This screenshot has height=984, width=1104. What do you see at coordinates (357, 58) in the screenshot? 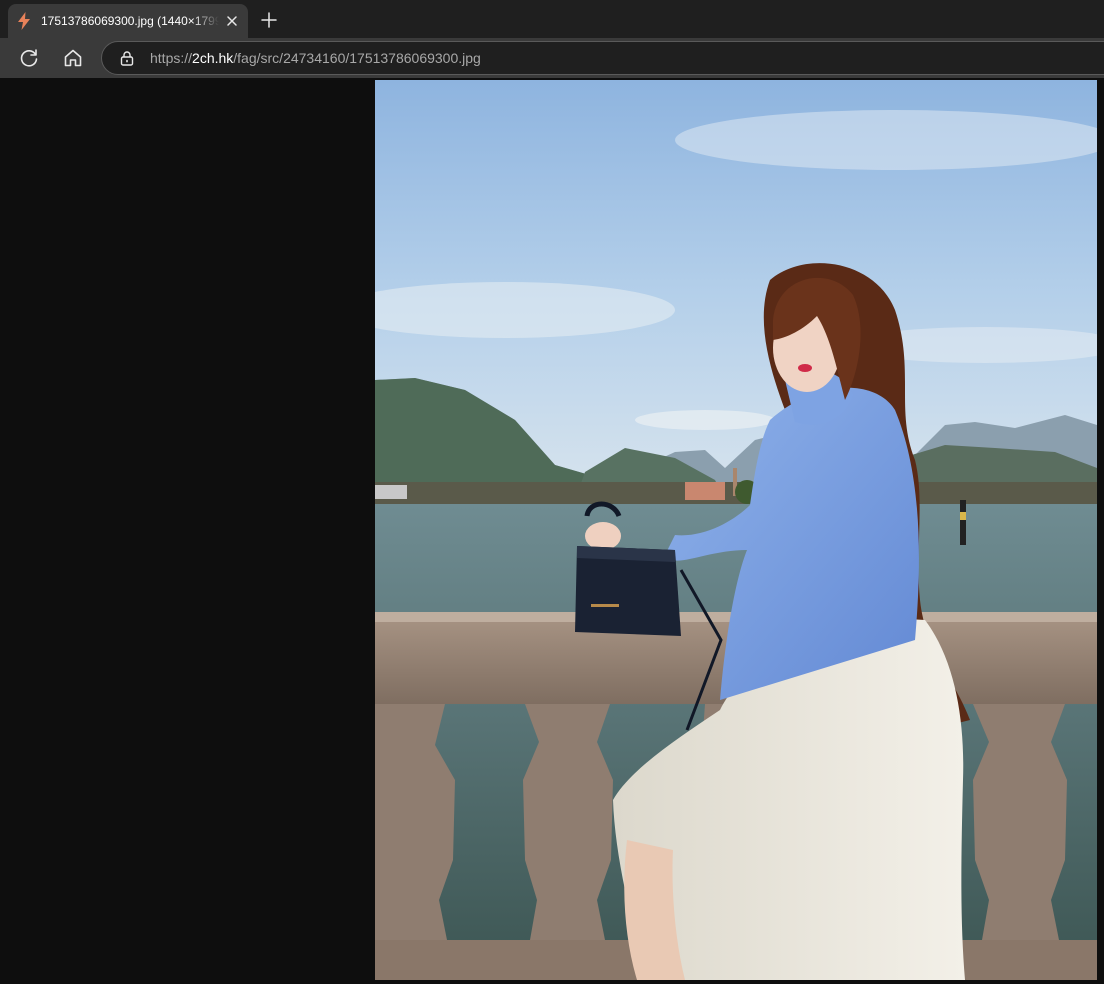
I see `url-path: /fag/src/24734160/17513786069300.jpg` at bounding box center [357, 58].